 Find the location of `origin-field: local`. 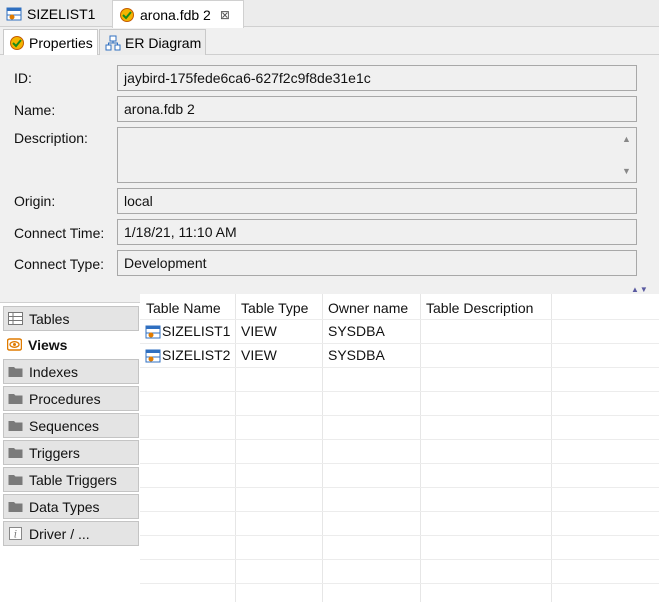

origin-field: local is located at coordinates (377, 201).